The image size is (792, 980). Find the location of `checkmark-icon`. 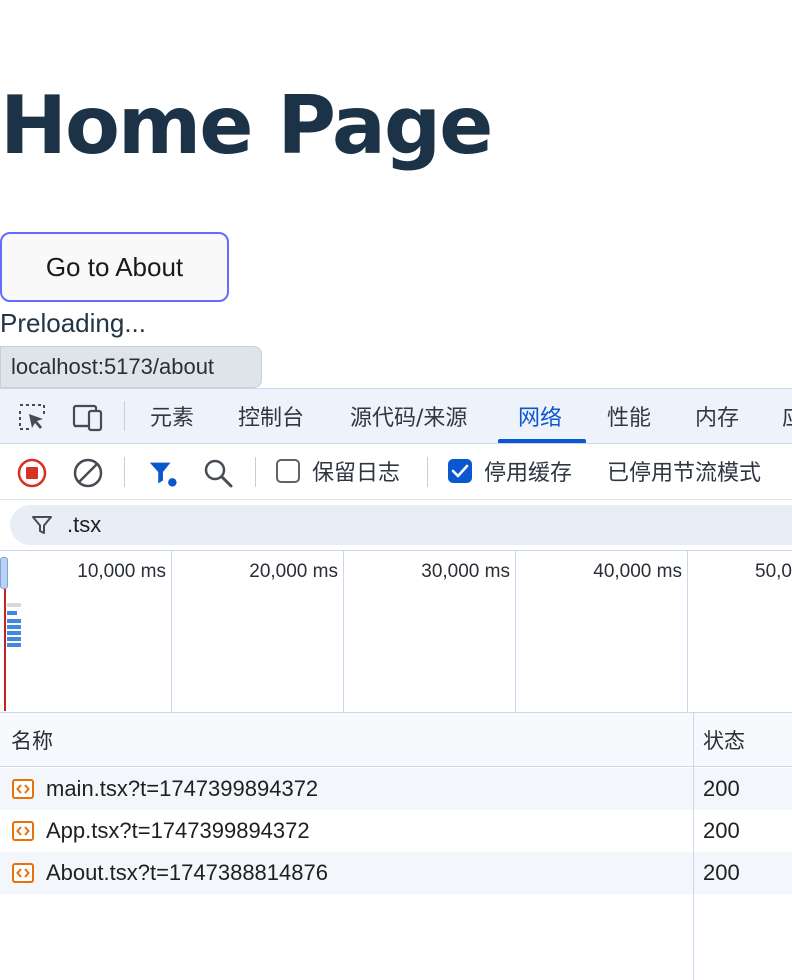

checkmark-icon is located at coordinates (460, 471).